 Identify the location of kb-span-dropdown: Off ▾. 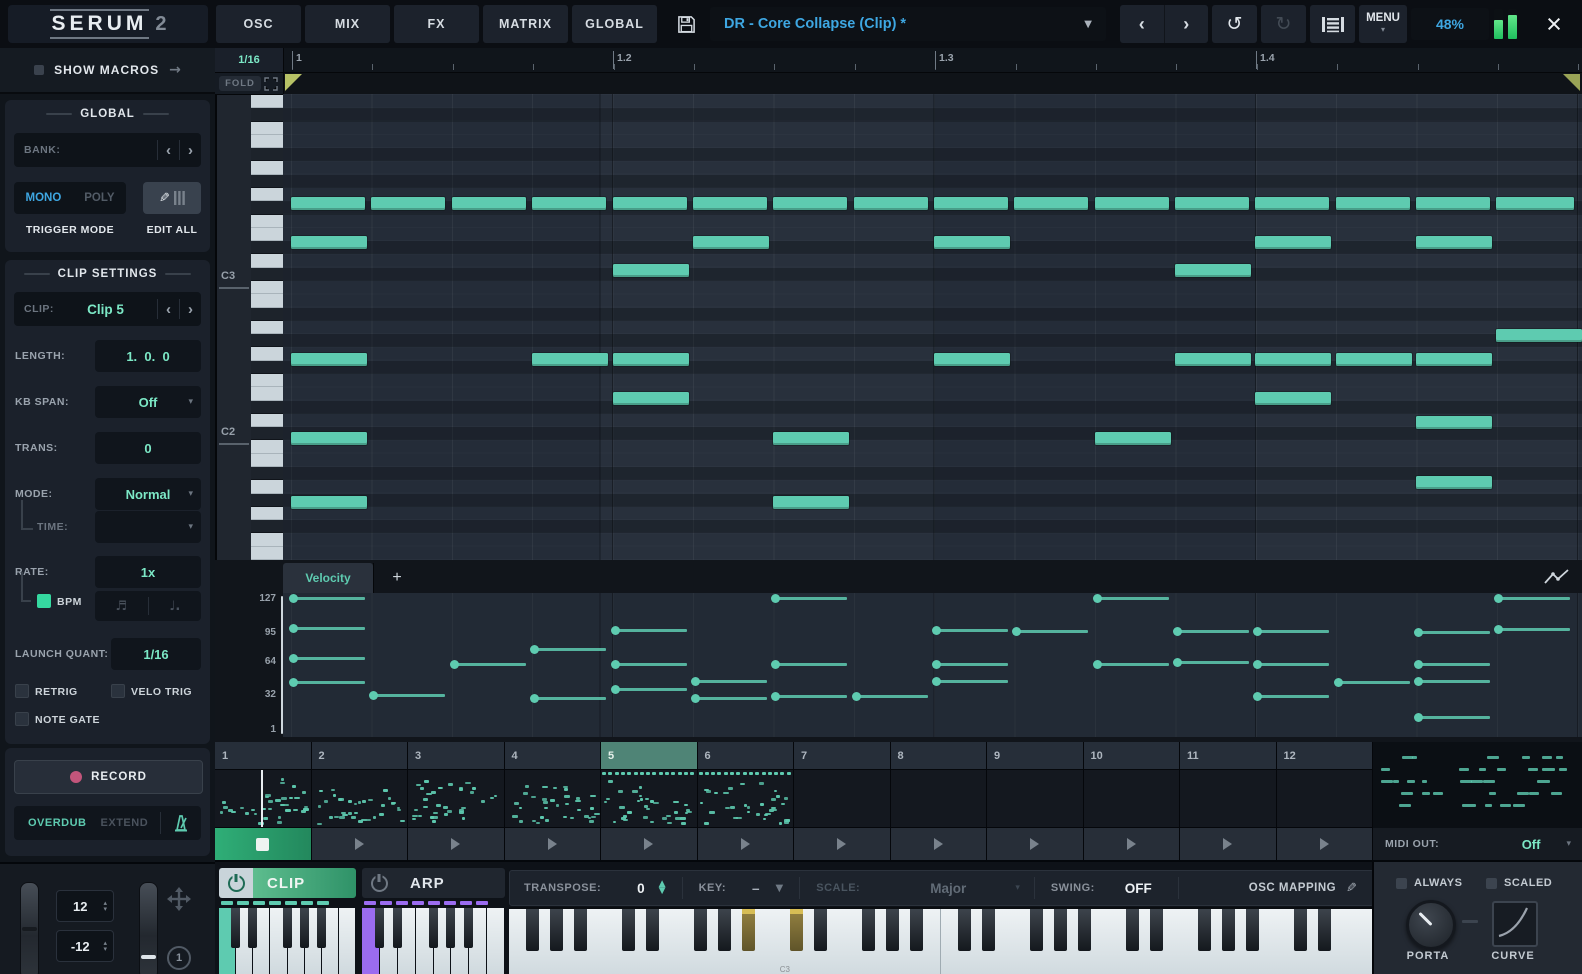
(148, 402).